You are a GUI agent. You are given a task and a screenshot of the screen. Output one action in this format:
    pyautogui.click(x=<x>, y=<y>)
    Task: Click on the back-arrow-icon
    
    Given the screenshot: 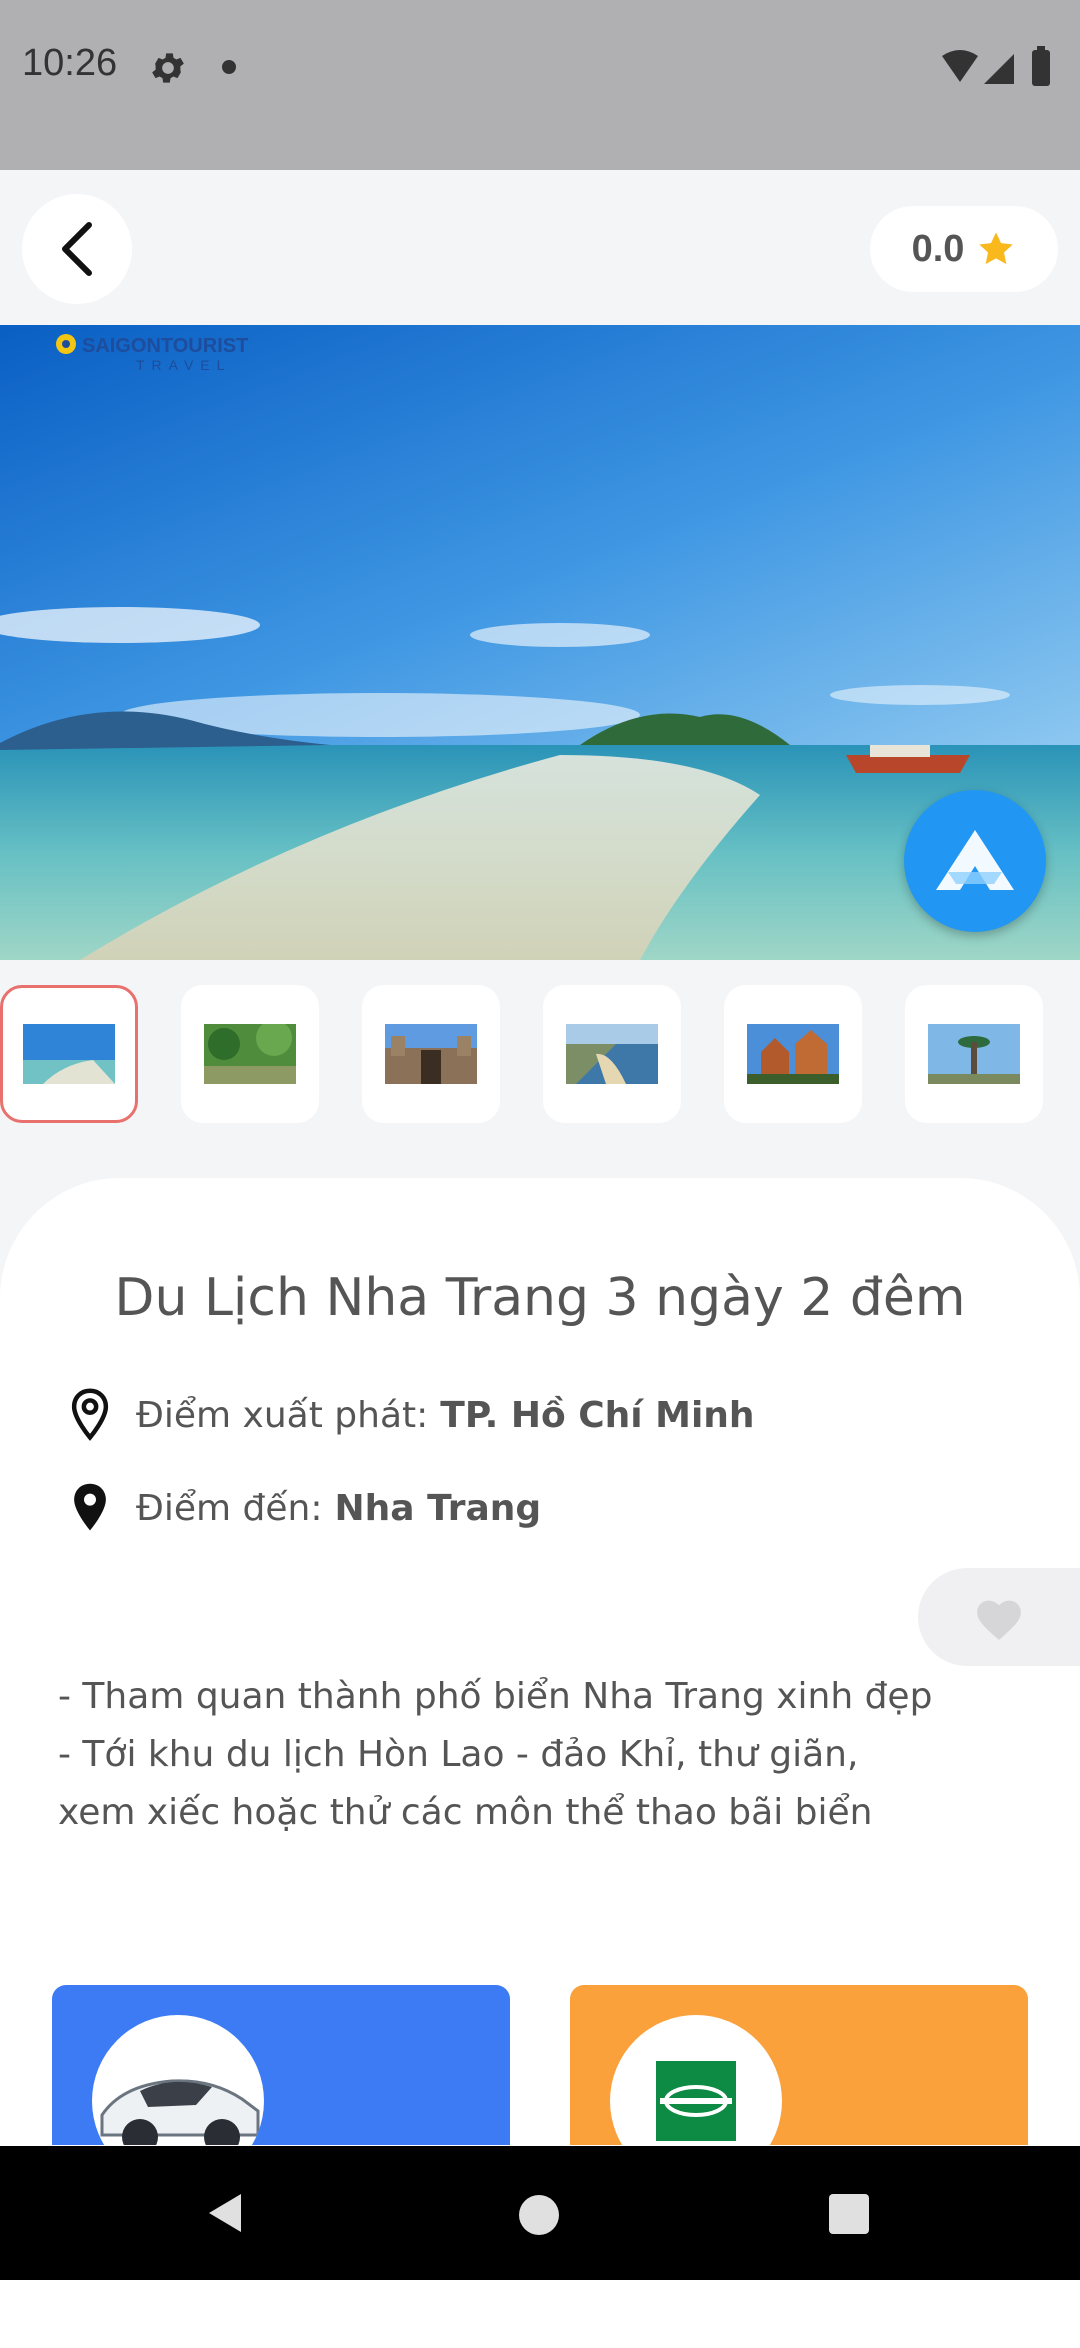 What is the action you would take?
    pyautogui.click(x=77, y=249)
    